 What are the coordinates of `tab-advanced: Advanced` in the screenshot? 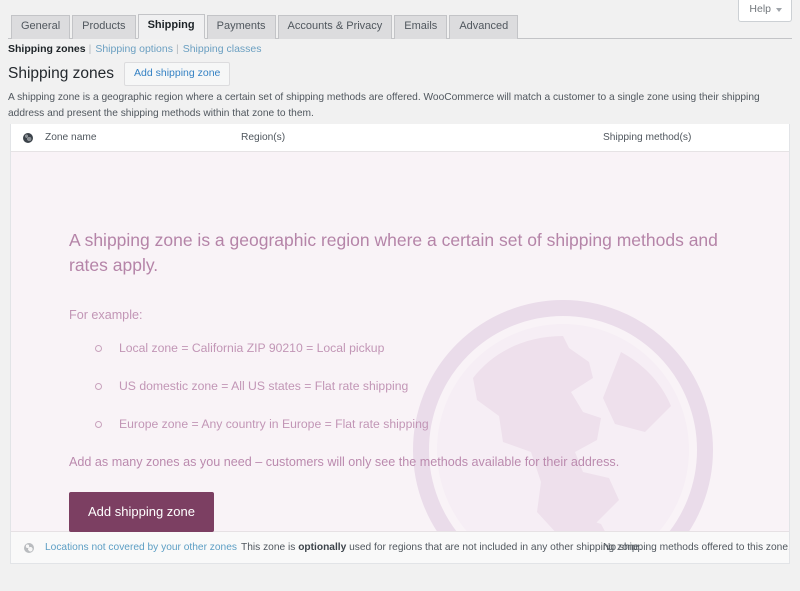 It's located at (484, 27).